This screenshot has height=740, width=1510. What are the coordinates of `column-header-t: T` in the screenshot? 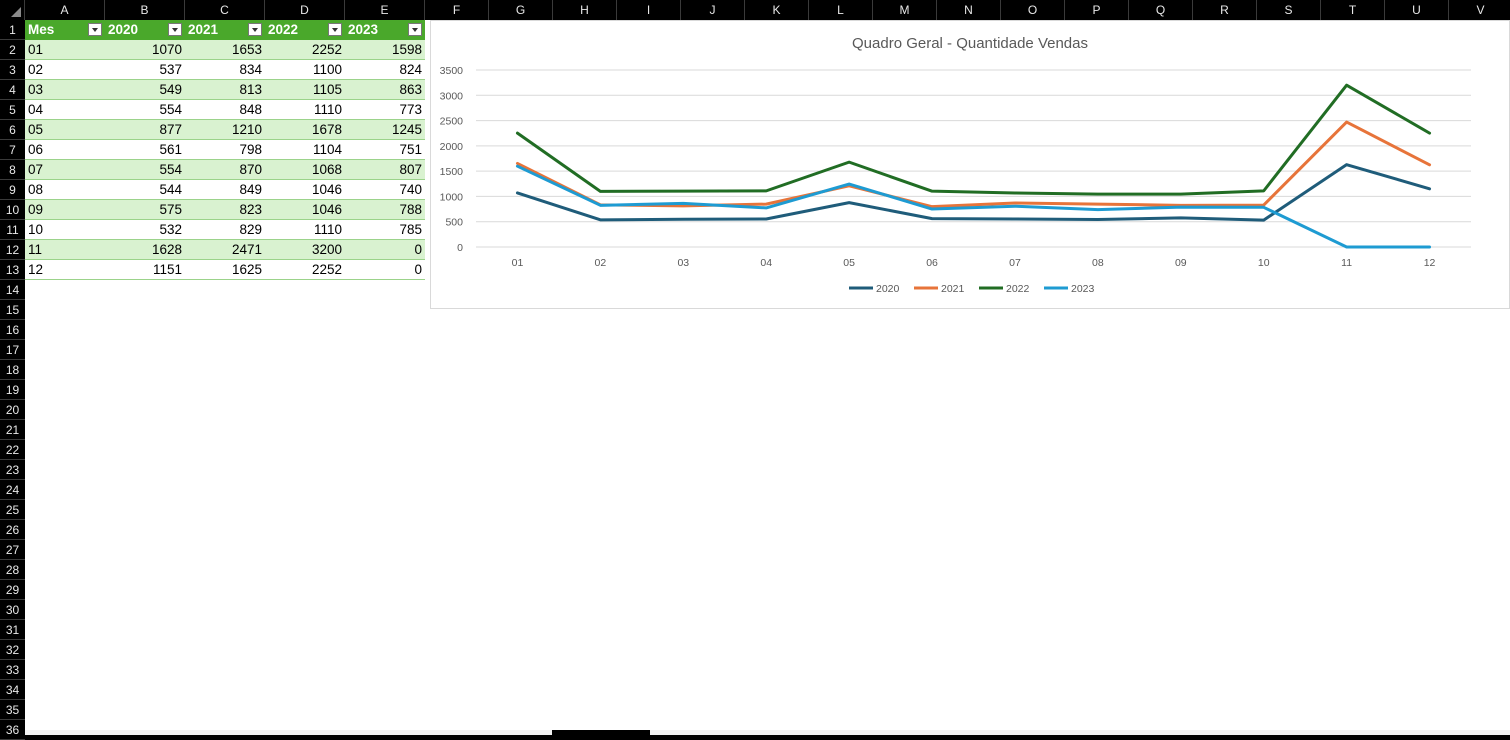 It's located at (1353, 10).